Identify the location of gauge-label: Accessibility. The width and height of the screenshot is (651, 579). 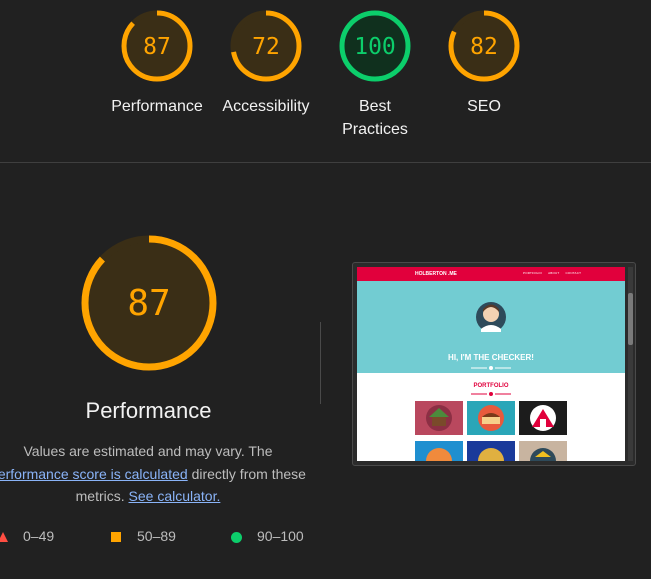
(266, 106).